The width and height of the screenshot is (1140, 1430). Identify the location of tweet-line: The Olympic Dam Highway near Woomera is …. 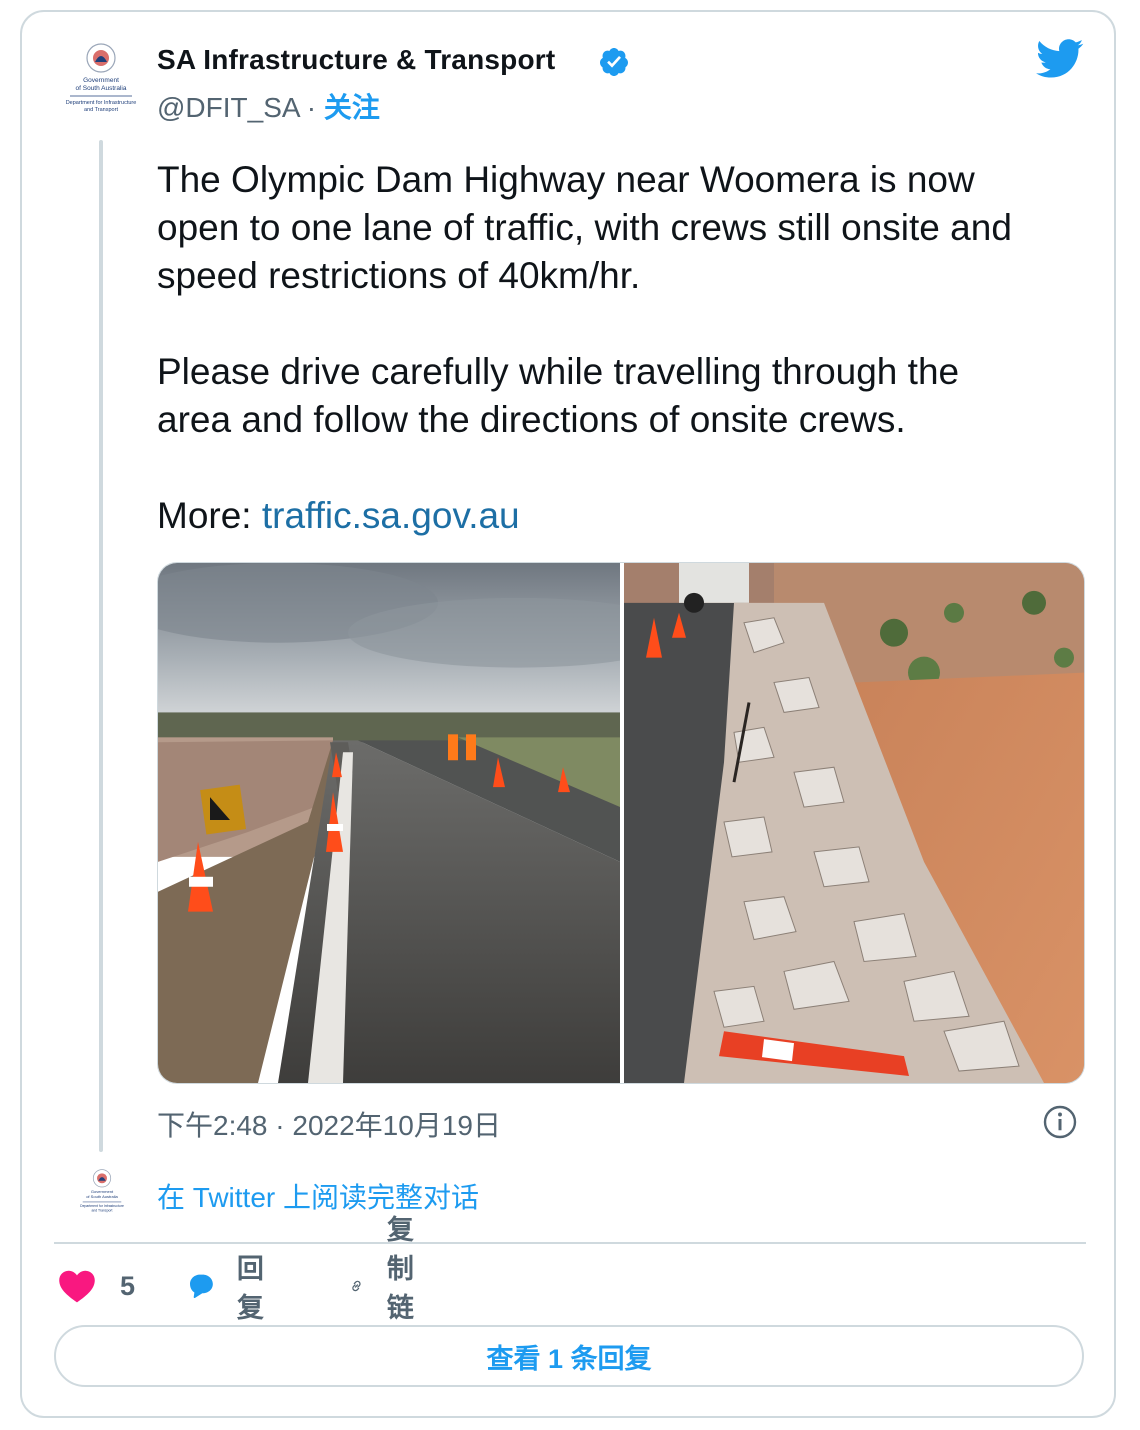
(566, 179).